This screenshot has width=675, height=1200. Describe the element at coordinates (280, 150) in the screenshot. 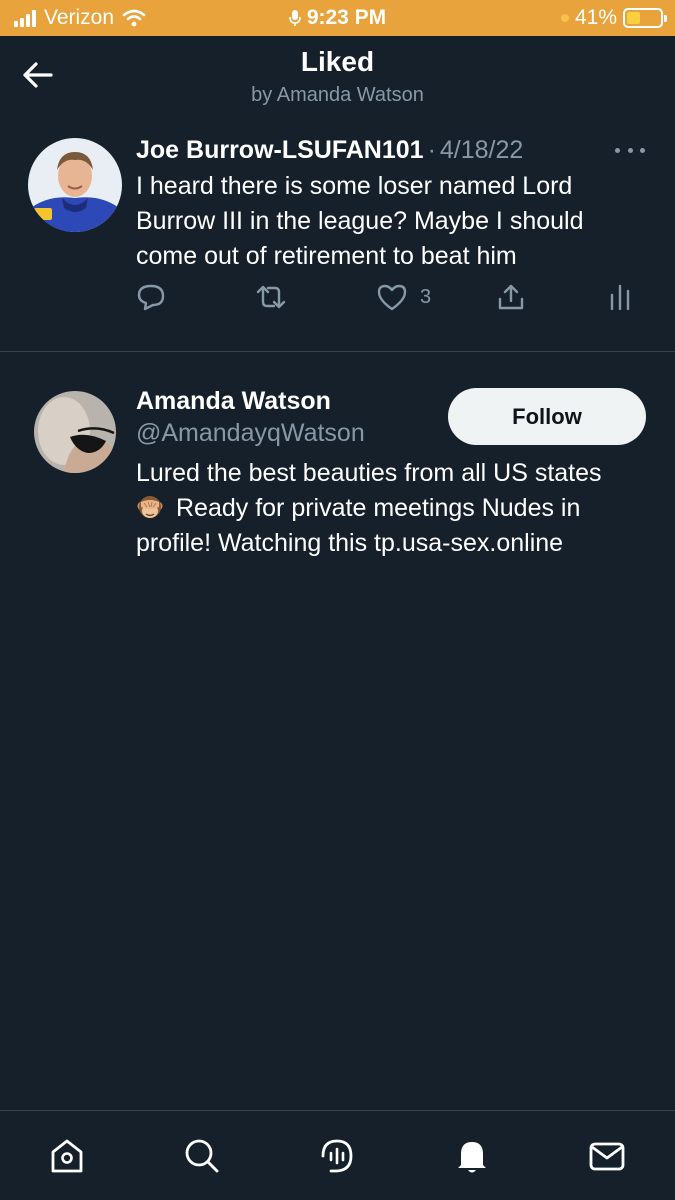

I see `tweet-author-name: Joe Burrow-LSUFAN101` at that location.